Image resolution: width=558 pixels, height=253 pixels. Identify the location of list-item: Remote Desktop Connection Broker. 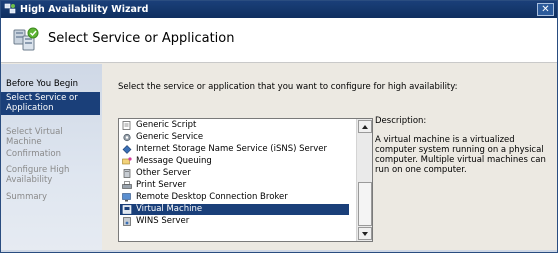
(234, 197).